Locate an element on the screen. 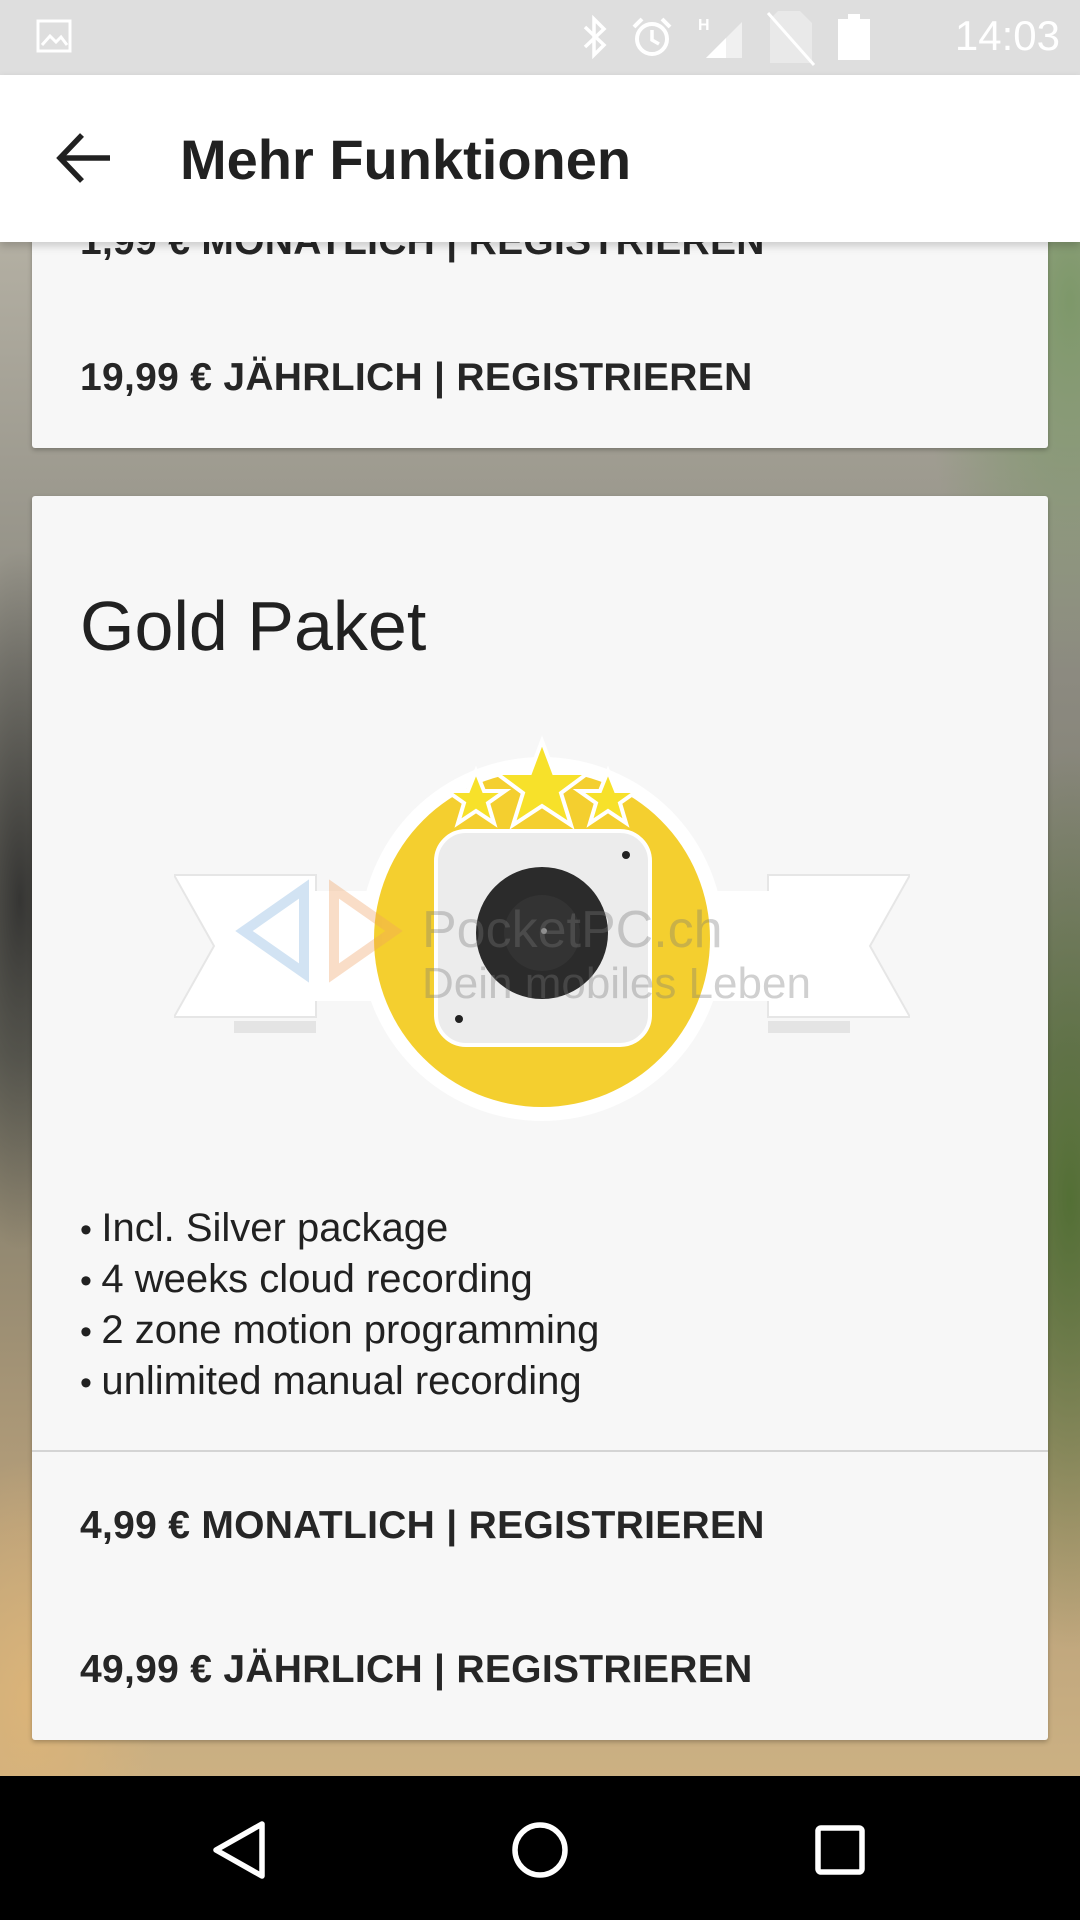 Image resolution: width=1080 pixels, height=1920 pixels. arrow-back-icon is located at coordinates (85, 158).